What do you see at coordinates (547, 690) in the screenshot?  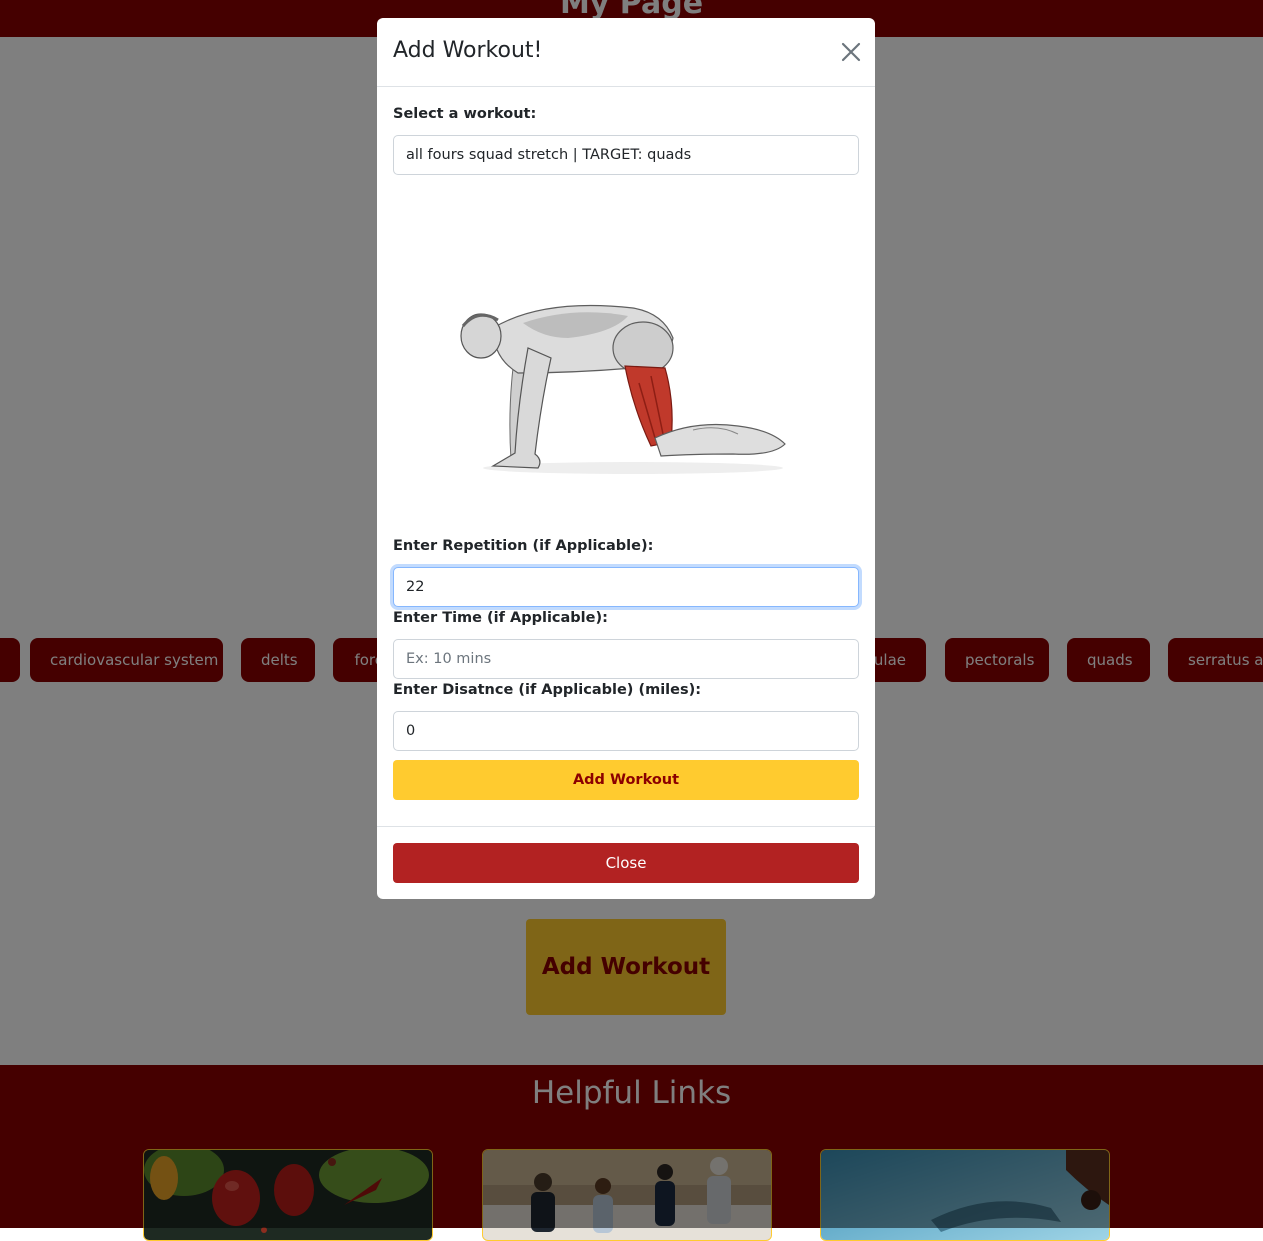 I see `distance-label: Enter Disatnce (if Applicable) (miles):` at bounding box center [547, 690].